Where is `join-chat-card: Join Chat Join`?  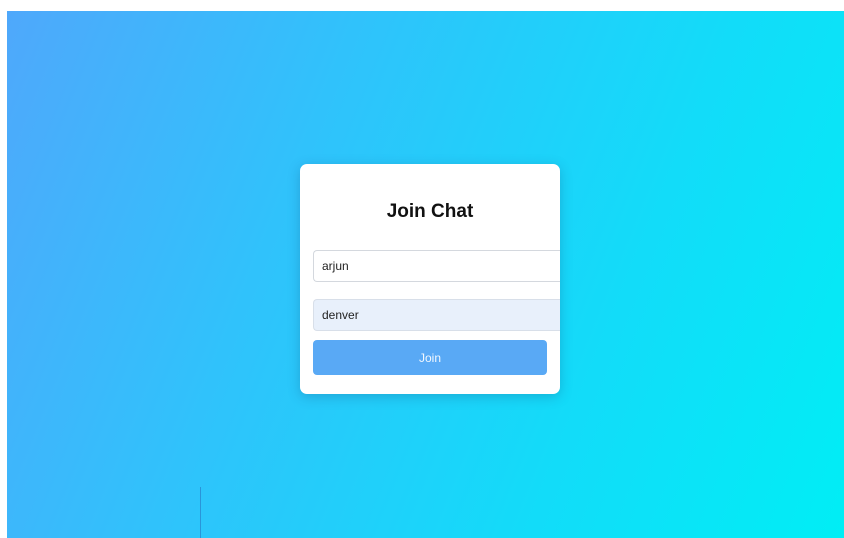 join-chat-card: Join Chat Join is located at coordinates (430, 279).